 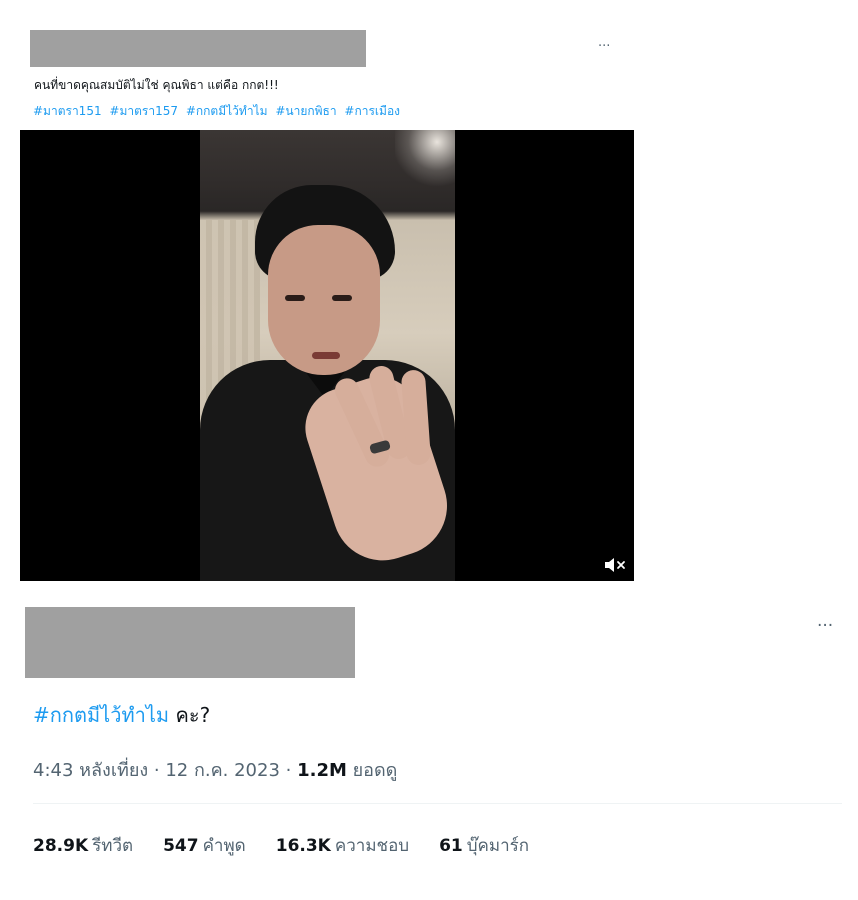 I want to click on hashtag-link: #การเมือง, so click(x=372, y=111).